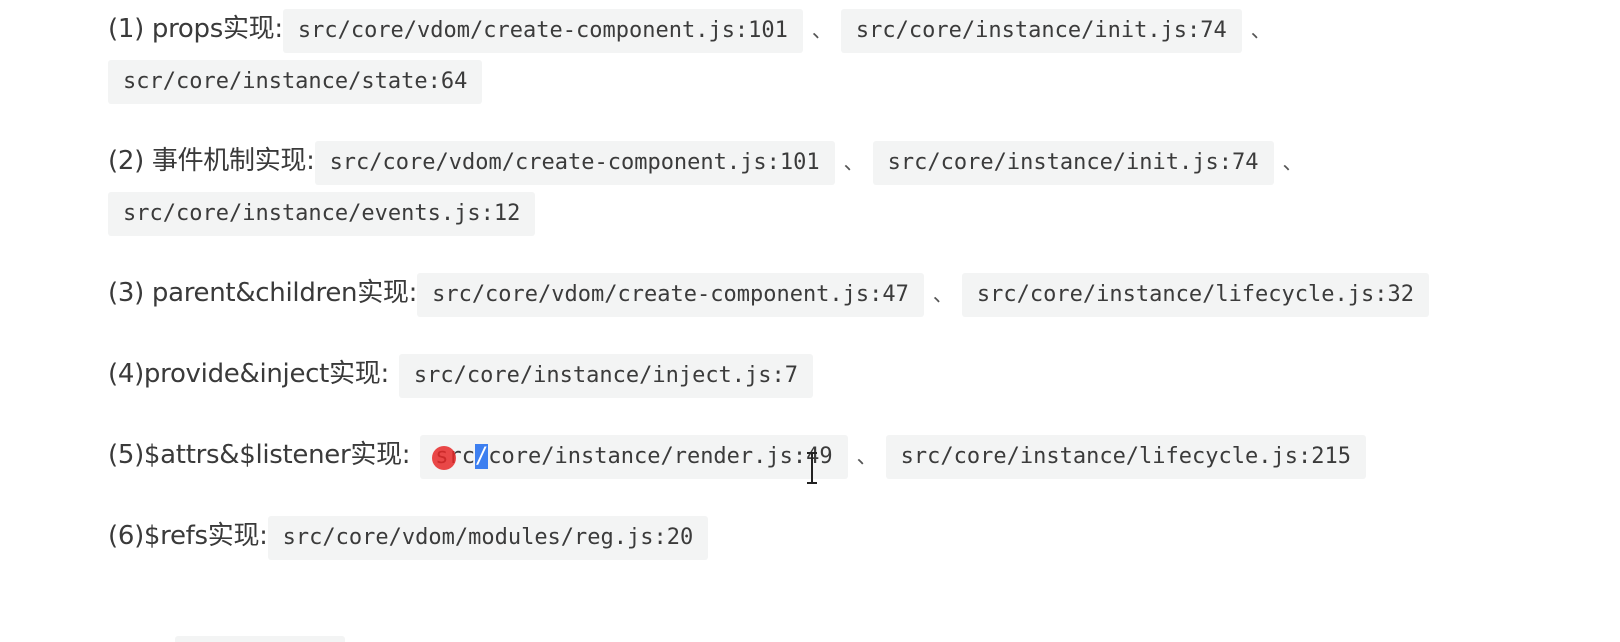  I want to click on text-selection: /, so click(482, 456).